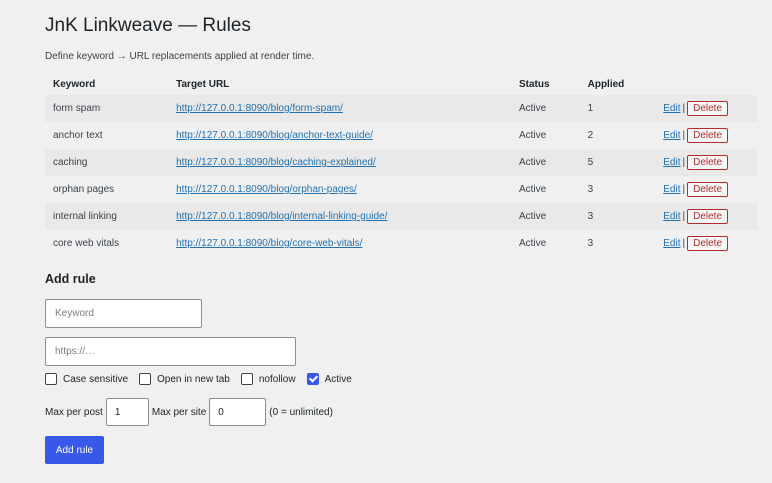 This screenshot has width=772, height=483. What do you see at coordinates (148, 25) in the screenshot?
I see `page-title: JnK Linkweave — Rules` at bounding box center [148, 25].